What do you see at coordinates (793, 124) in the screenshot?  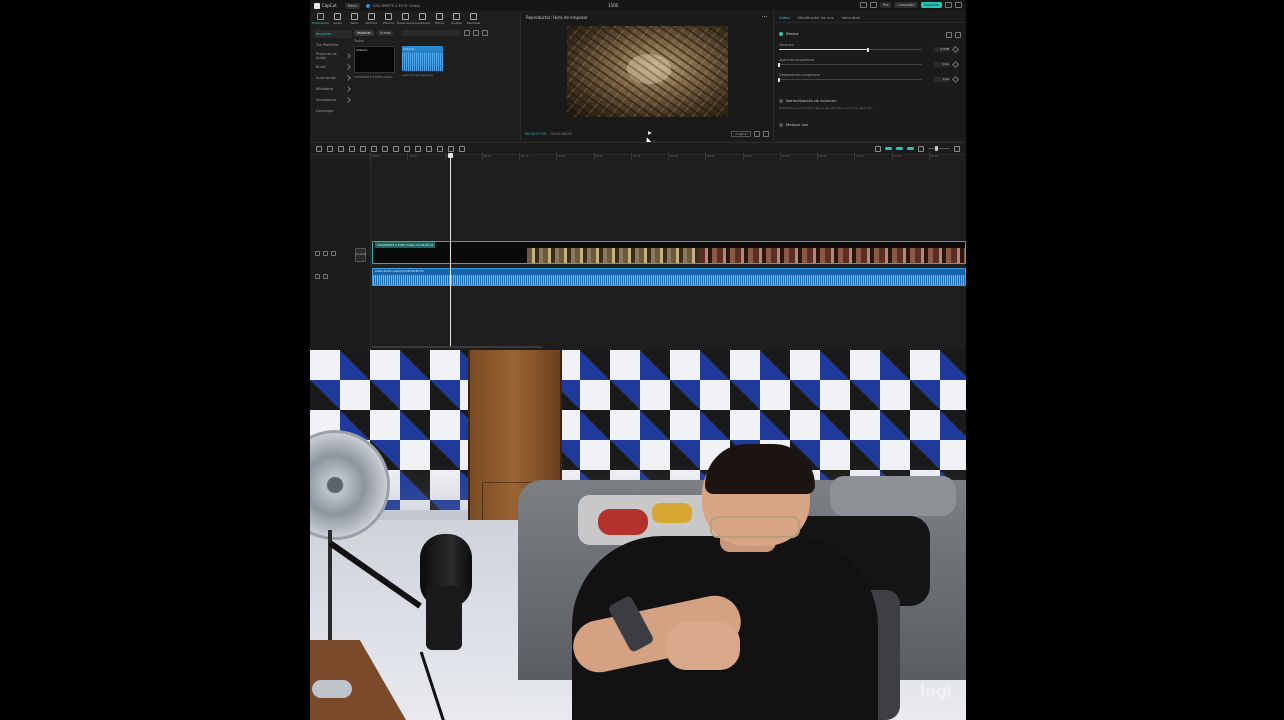 I see `enhance-voice-header: Mejorar voz` at bounding box center [793, 124].